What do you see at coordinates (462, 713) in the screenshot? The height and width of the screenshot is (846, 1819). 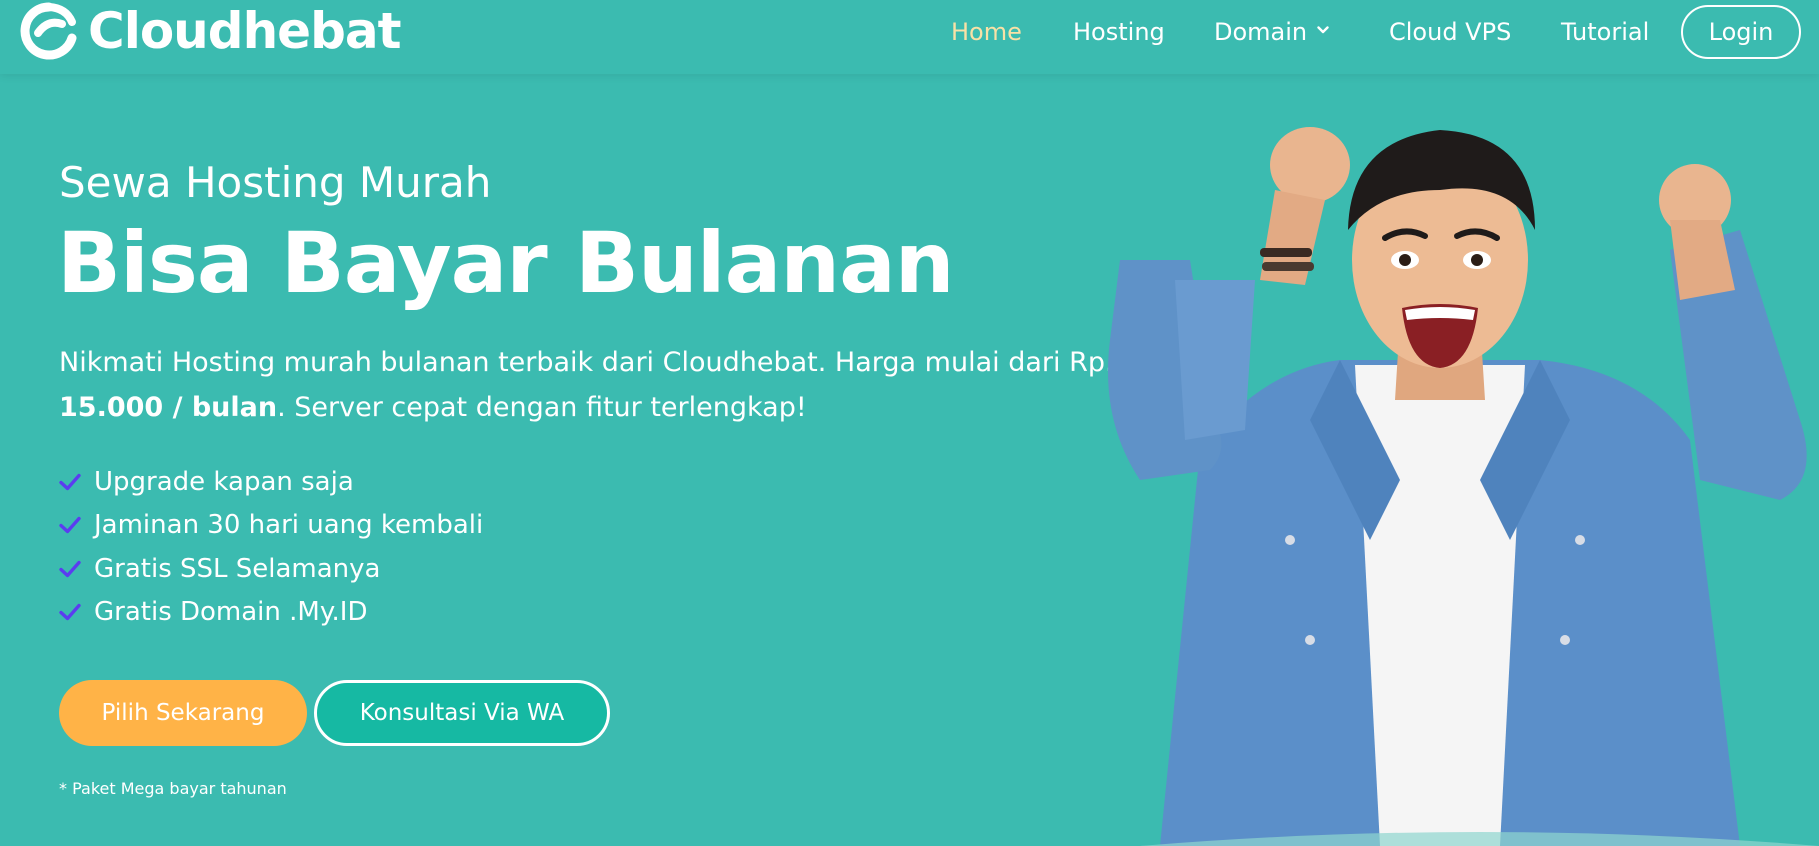 I see `whatsapp-consult-button: Konsultasi Via WA` at bounding box center [462, 713].